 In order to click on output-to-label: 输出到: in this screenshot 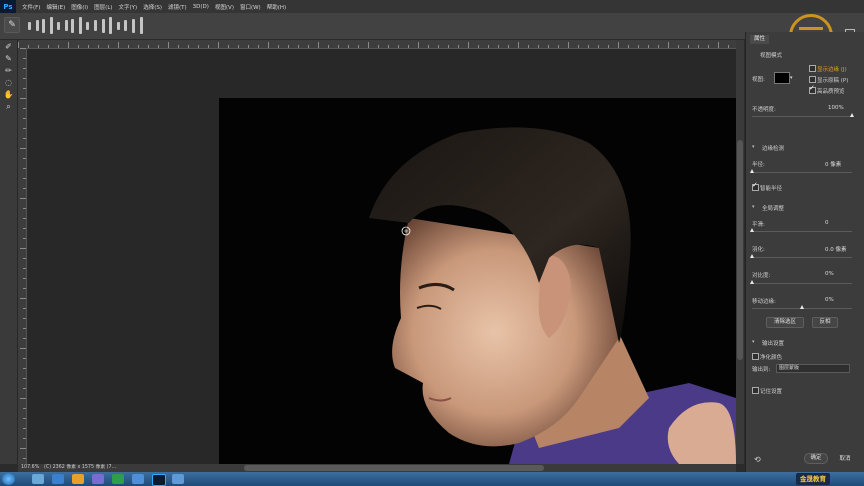, I will do `click(761, 370)`.